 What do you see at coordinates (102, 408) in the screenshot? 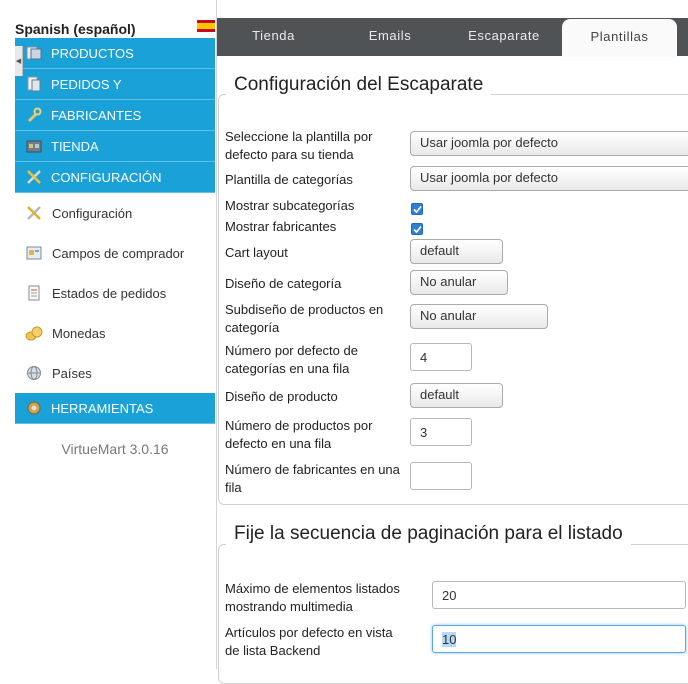
I see `menu-item-label: HERRAMIENTAS` at bounding box center [102, 408].